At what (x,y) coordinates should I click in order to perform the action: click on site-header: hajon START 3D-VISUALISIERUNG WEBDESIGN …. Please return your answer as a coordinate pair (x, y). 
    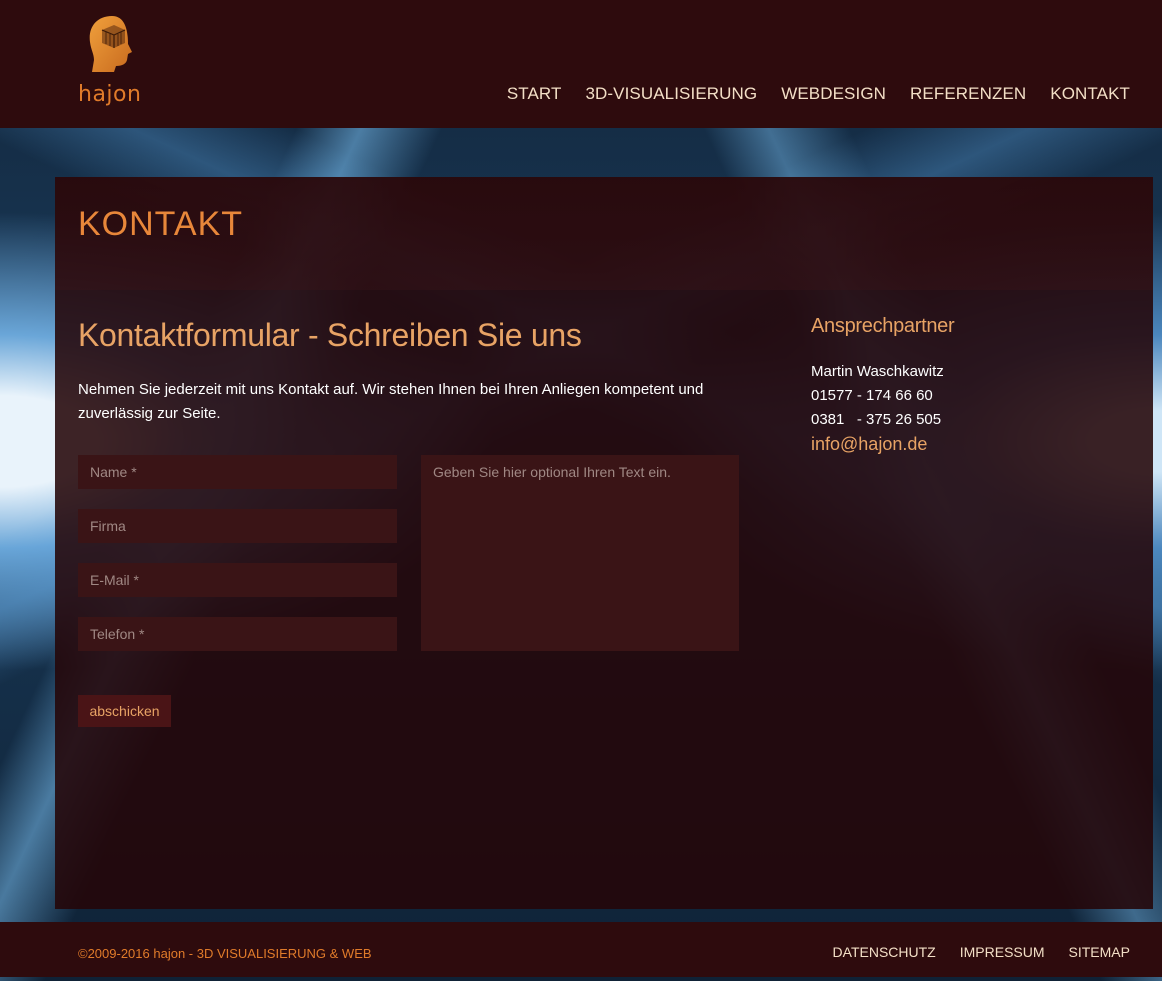
    Looking at the image, I should click on (581, 64).